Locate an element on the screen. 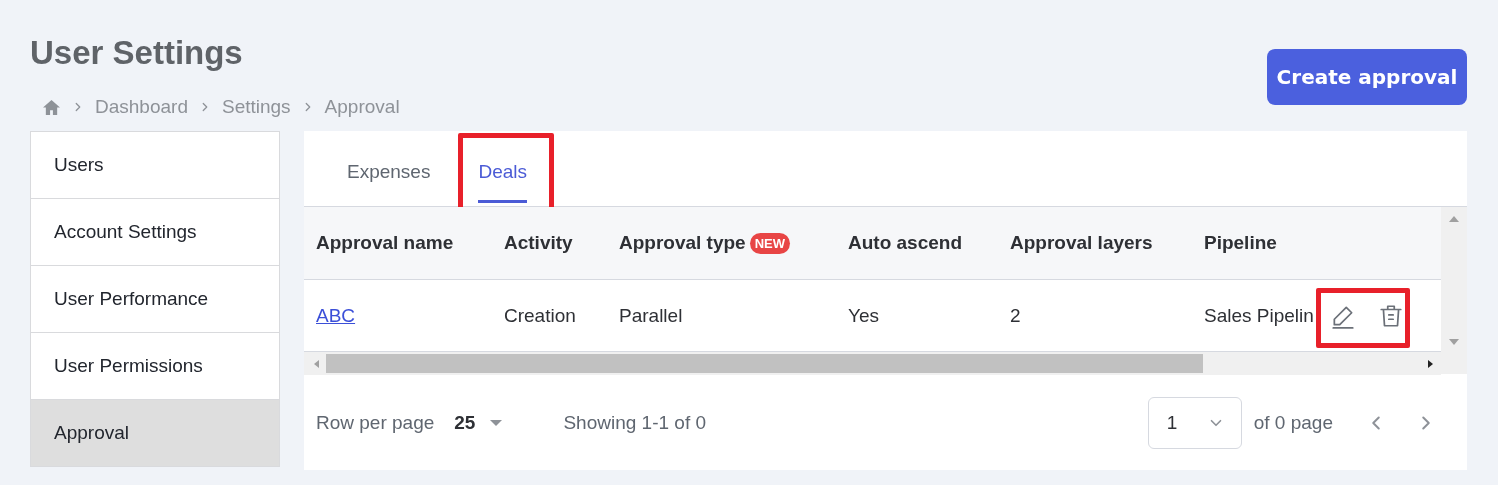  column-header: Approval type is located at coordinates (682, 243).